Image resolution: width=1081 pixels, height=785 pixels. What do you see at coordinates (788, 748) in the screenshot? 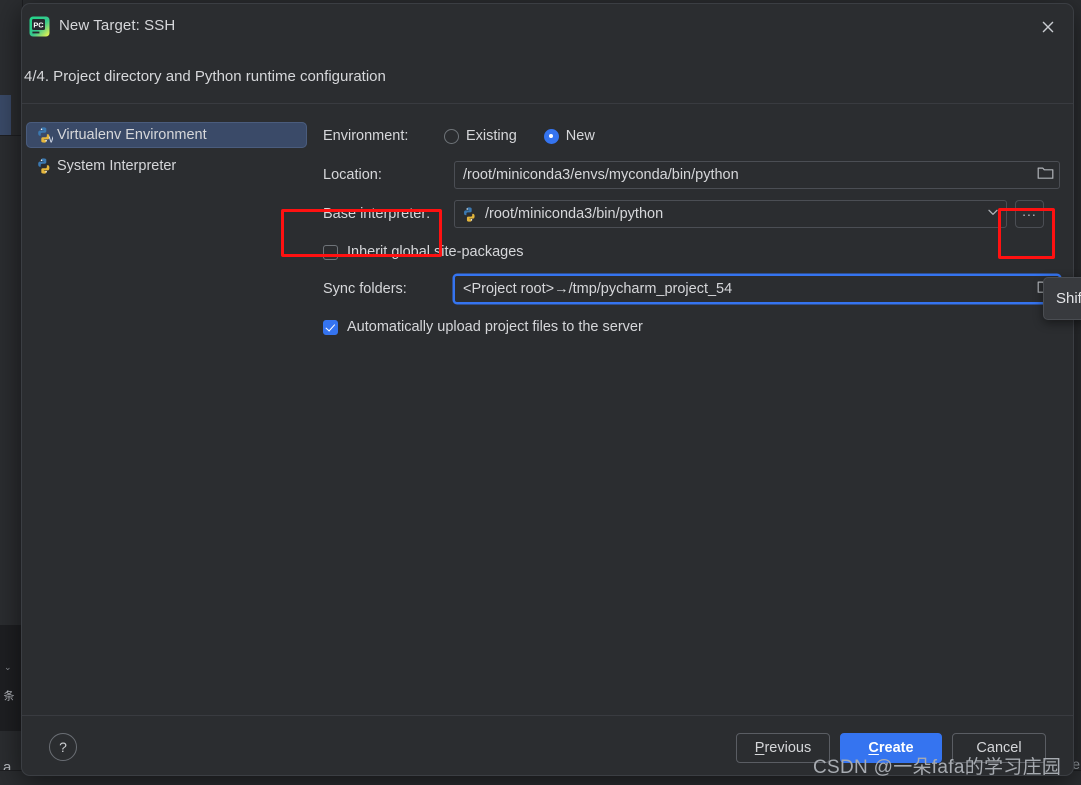
I see `previous-button-label: revious` at bounding box center [788, 748].